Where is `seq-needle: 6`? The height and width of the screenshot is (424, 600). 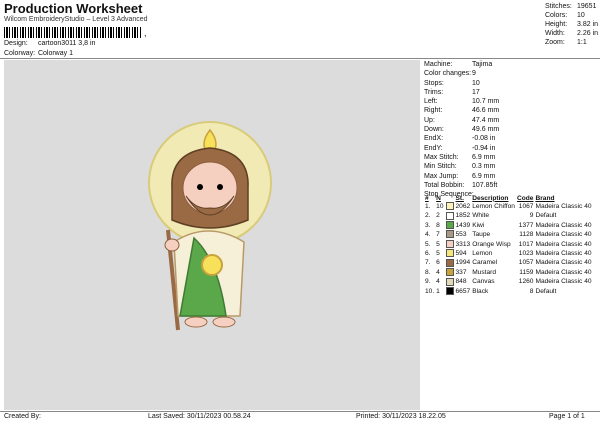 seq-needle: 6 is located at coordinates (438, 263).